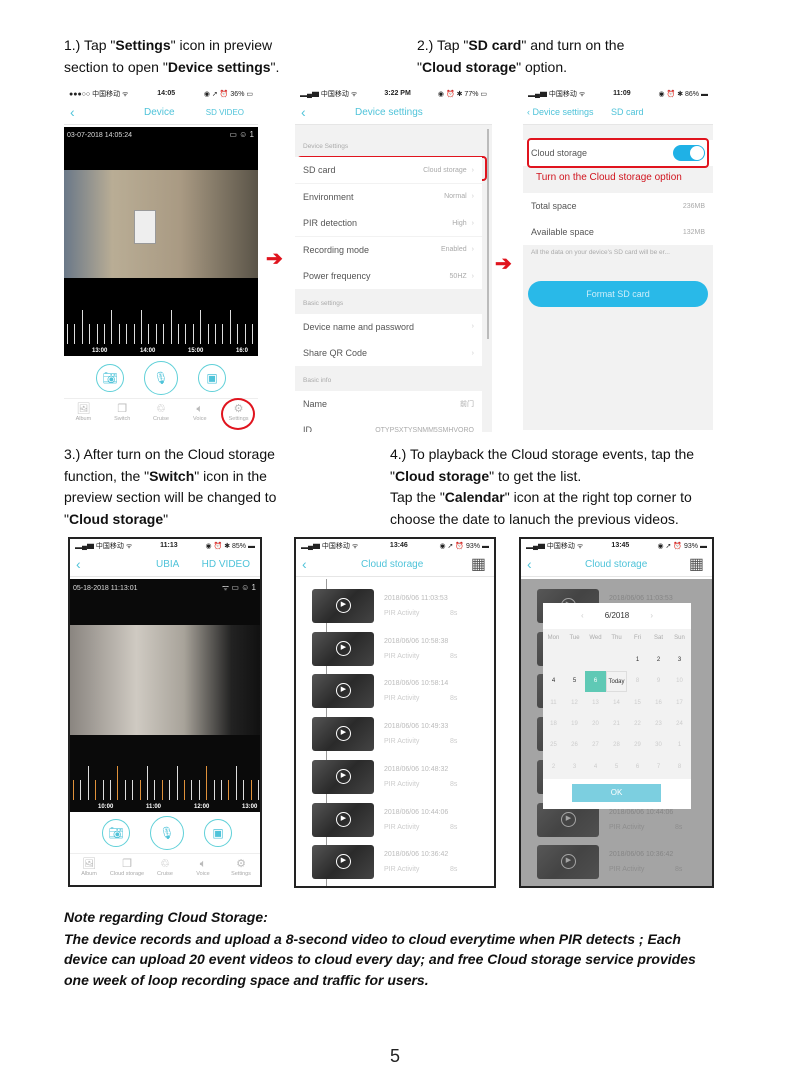  Describe the element at coordinates (637, 767) in the screenshot. I see `calendar-day: 6` at that location.